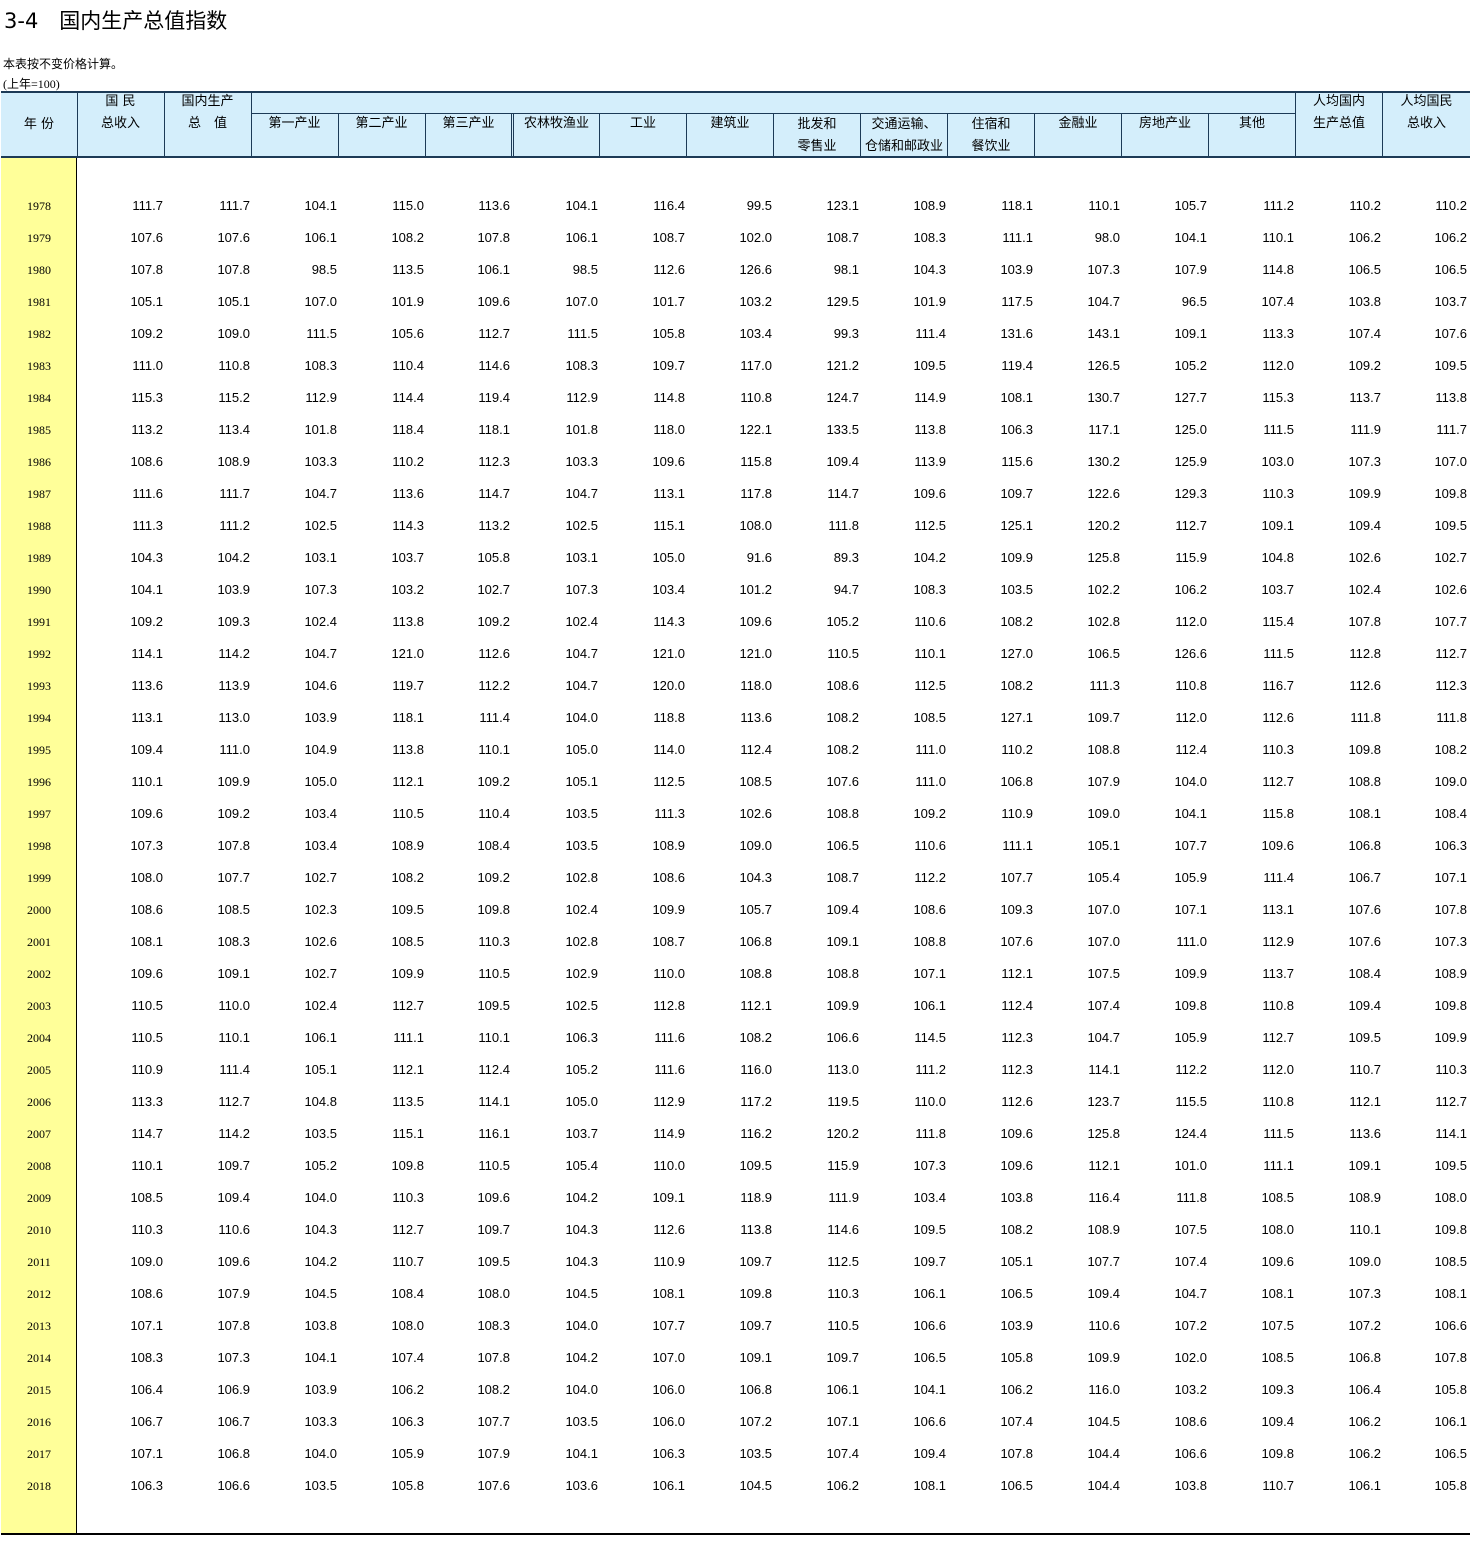 The image size is (1470, 1567). Describe the element at coordinates (1103, 461) in the screenshot. I see `table-cell: 130.2` at that location.